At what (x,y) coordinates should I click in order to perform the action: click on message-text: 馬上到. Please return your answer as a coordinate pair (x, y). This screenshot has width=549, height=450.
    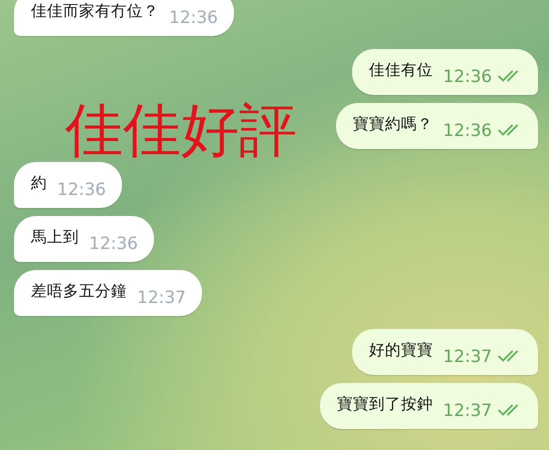
    Looking at the image, I should click on (55, 237).